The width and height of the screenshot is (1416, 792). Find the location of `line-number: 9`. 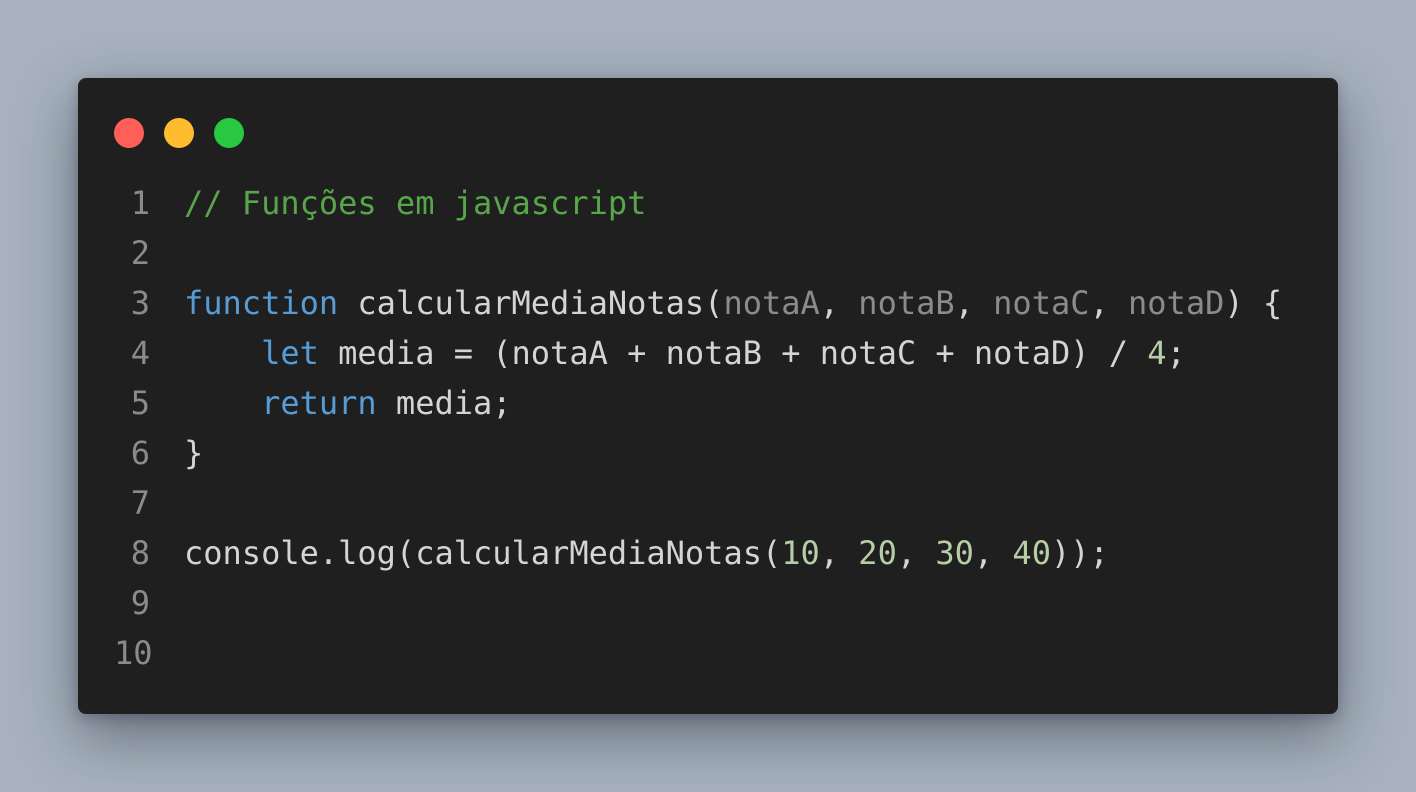

line-number: 9 is located at coordinates (140, 603).